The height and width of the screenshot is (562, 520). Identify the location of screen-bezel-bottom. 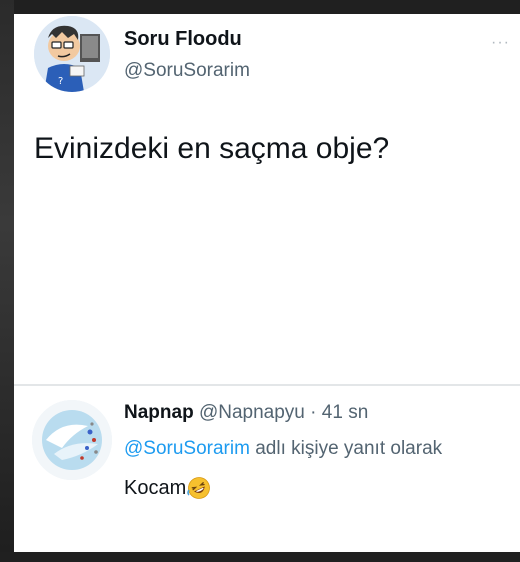
(260, 557).